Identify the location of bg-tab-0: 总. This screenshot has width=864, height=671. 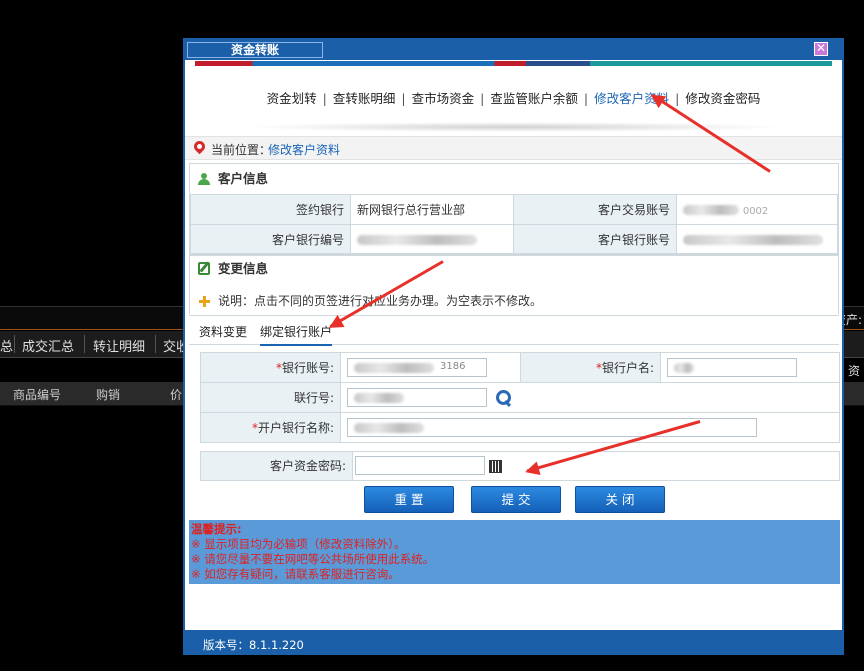
(6, 345).